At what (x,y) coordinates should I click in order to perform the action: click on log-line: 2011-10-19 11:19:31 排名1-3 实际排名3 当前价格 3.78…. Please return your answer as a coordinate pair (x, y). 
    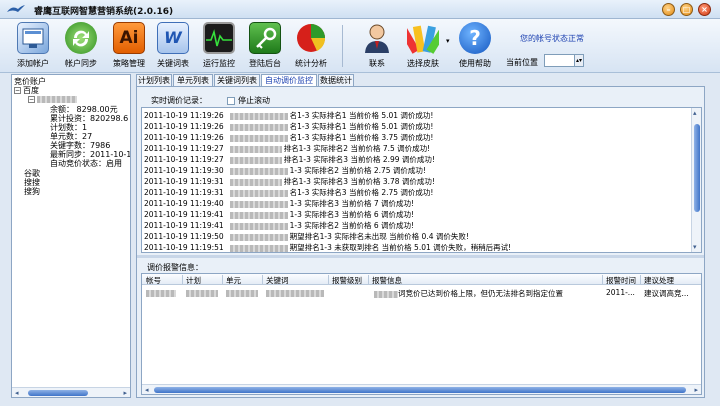
    Looking at the image, I should click on (289, 181).